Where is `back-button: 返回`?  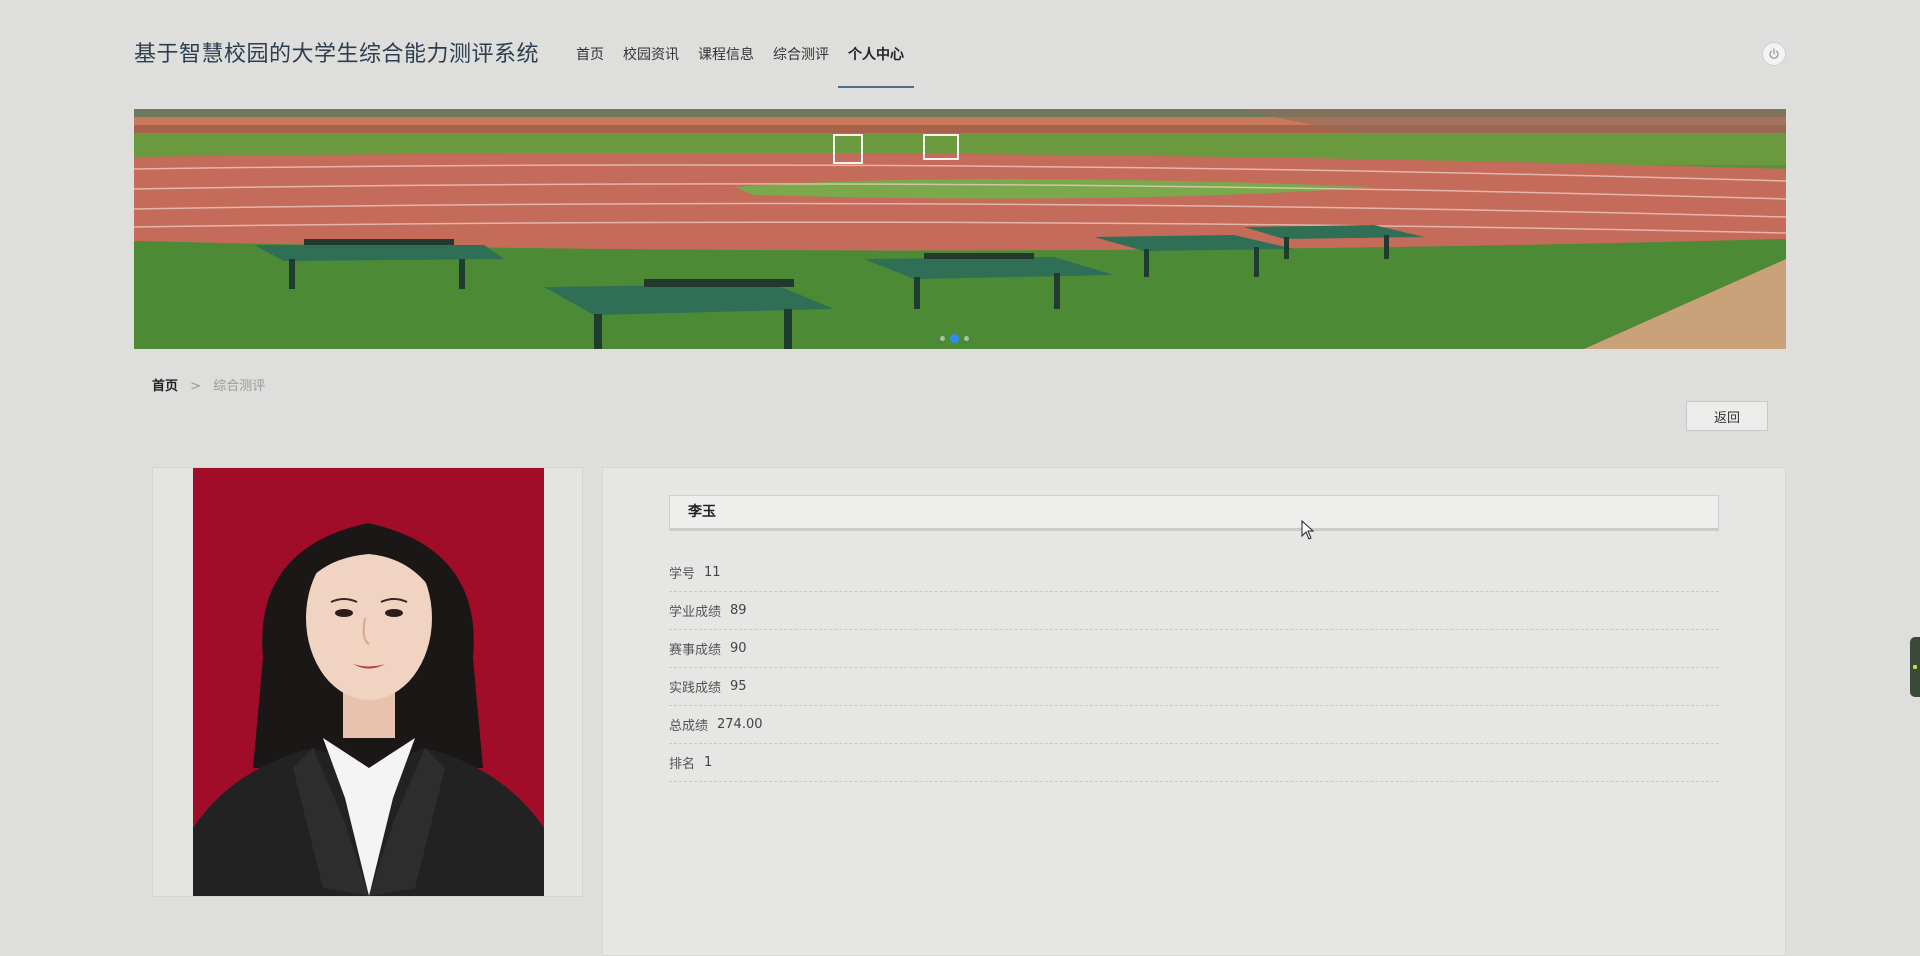 back-button: 返回 is located at coordinates (1727, 416).